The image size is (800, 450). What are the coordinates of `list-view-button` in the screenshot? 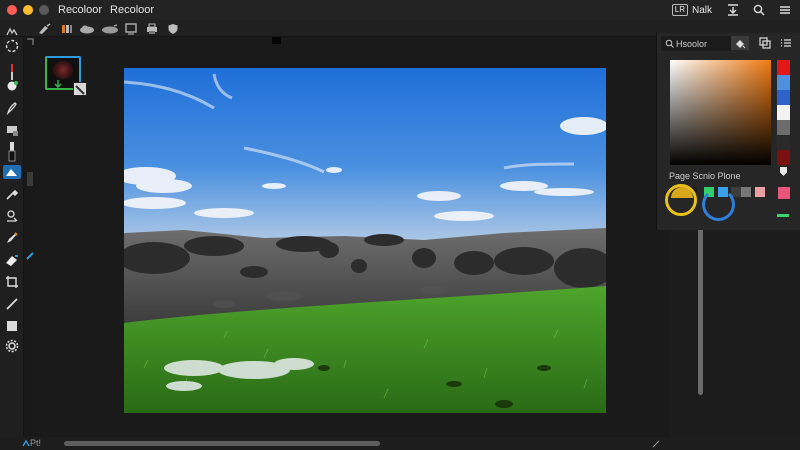 It's located at (786, 43).